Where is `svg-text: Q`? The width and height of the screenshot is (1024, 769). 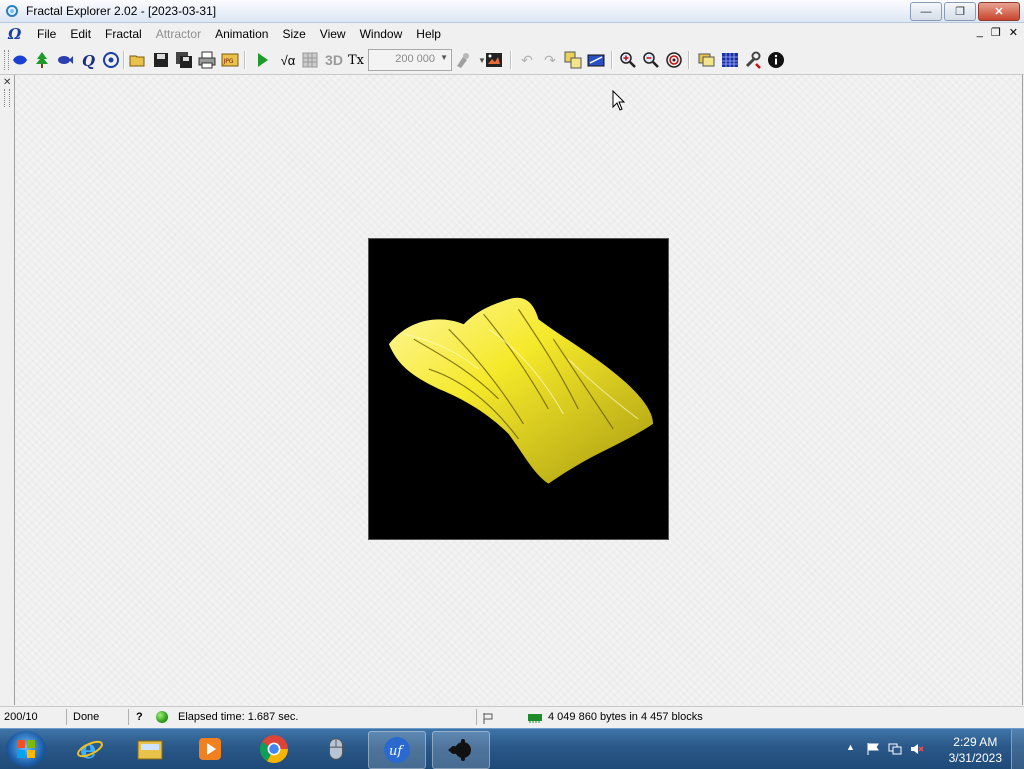
svg-text: Q is located at coordinates (88, 60).